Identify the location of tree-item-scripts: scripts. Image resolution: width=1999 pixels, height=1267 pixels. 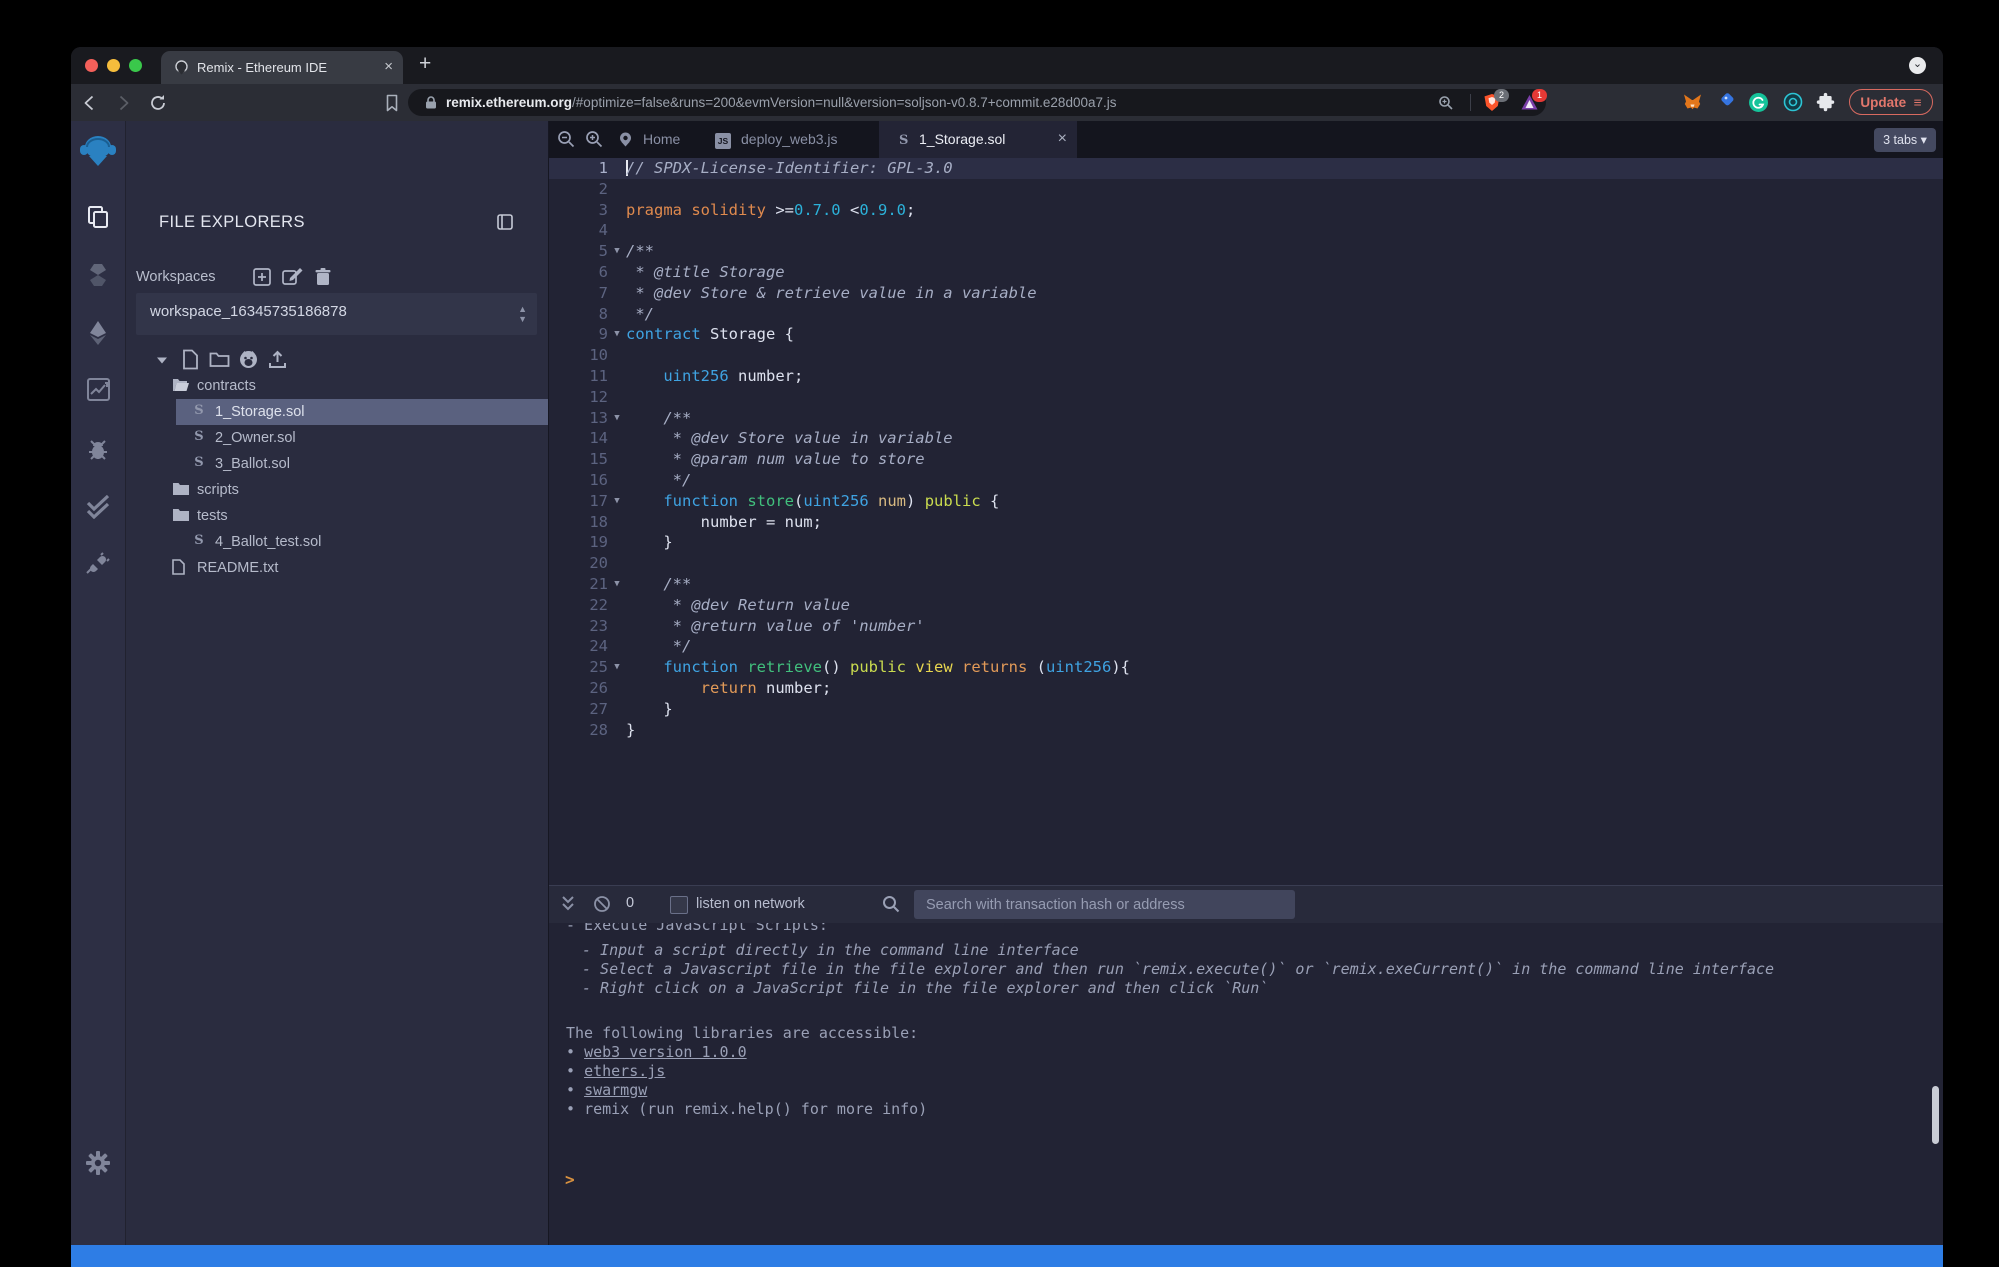
(337, 490).